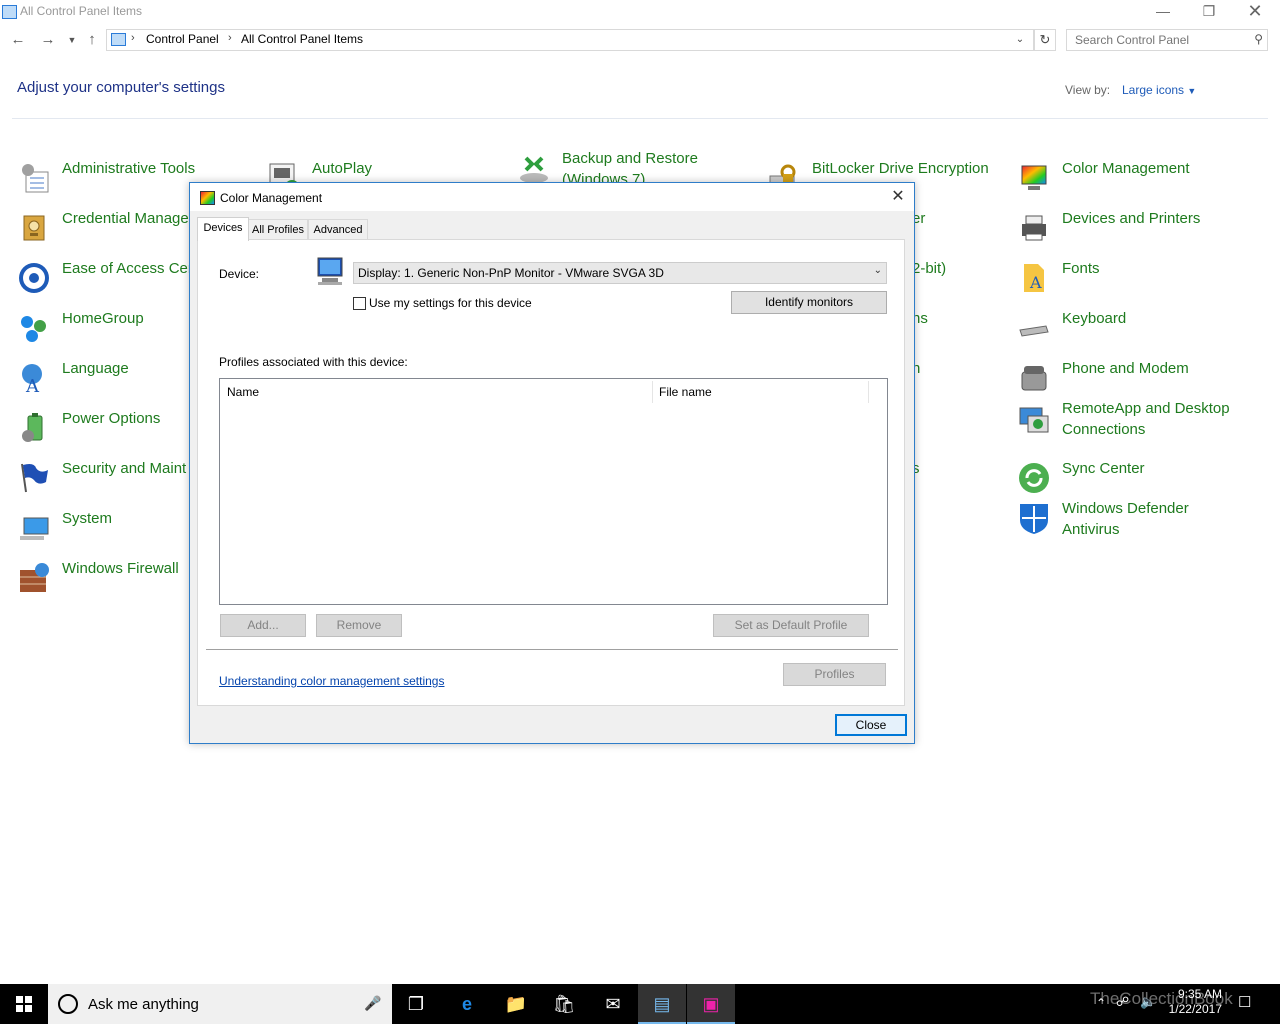  I want to click on sync-icon, so click(1034, 478).